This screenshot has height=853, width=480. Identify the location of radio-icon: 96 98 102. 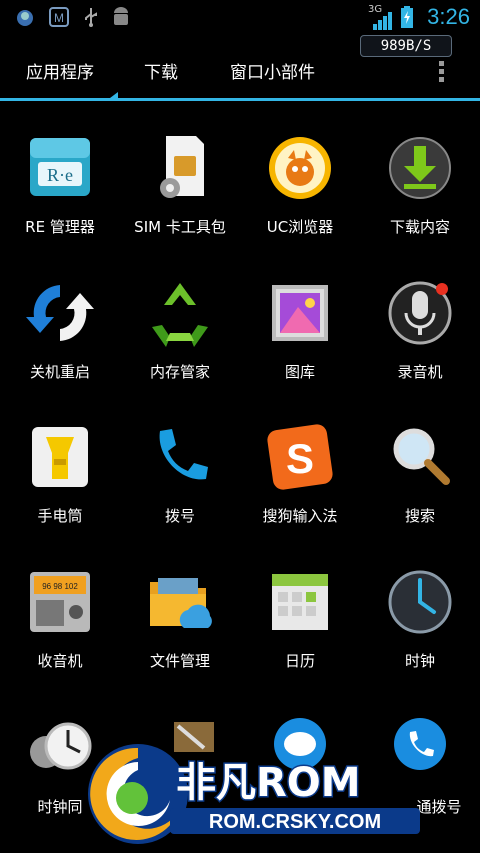
(60, 602).